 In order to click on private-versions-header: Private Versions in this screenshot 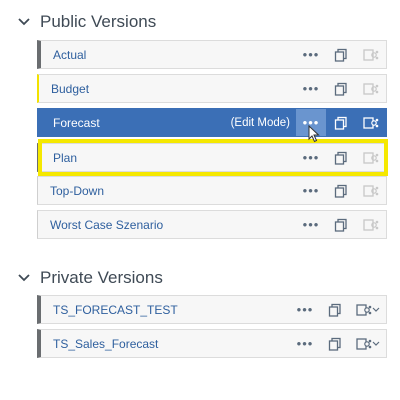, I will do `click(90, 278)`.